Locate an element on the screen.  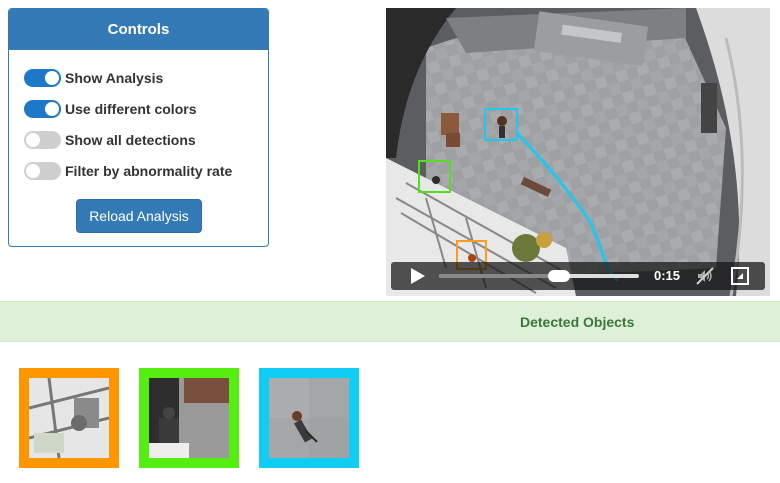
seek-bar is located at coordinates (539, 276).